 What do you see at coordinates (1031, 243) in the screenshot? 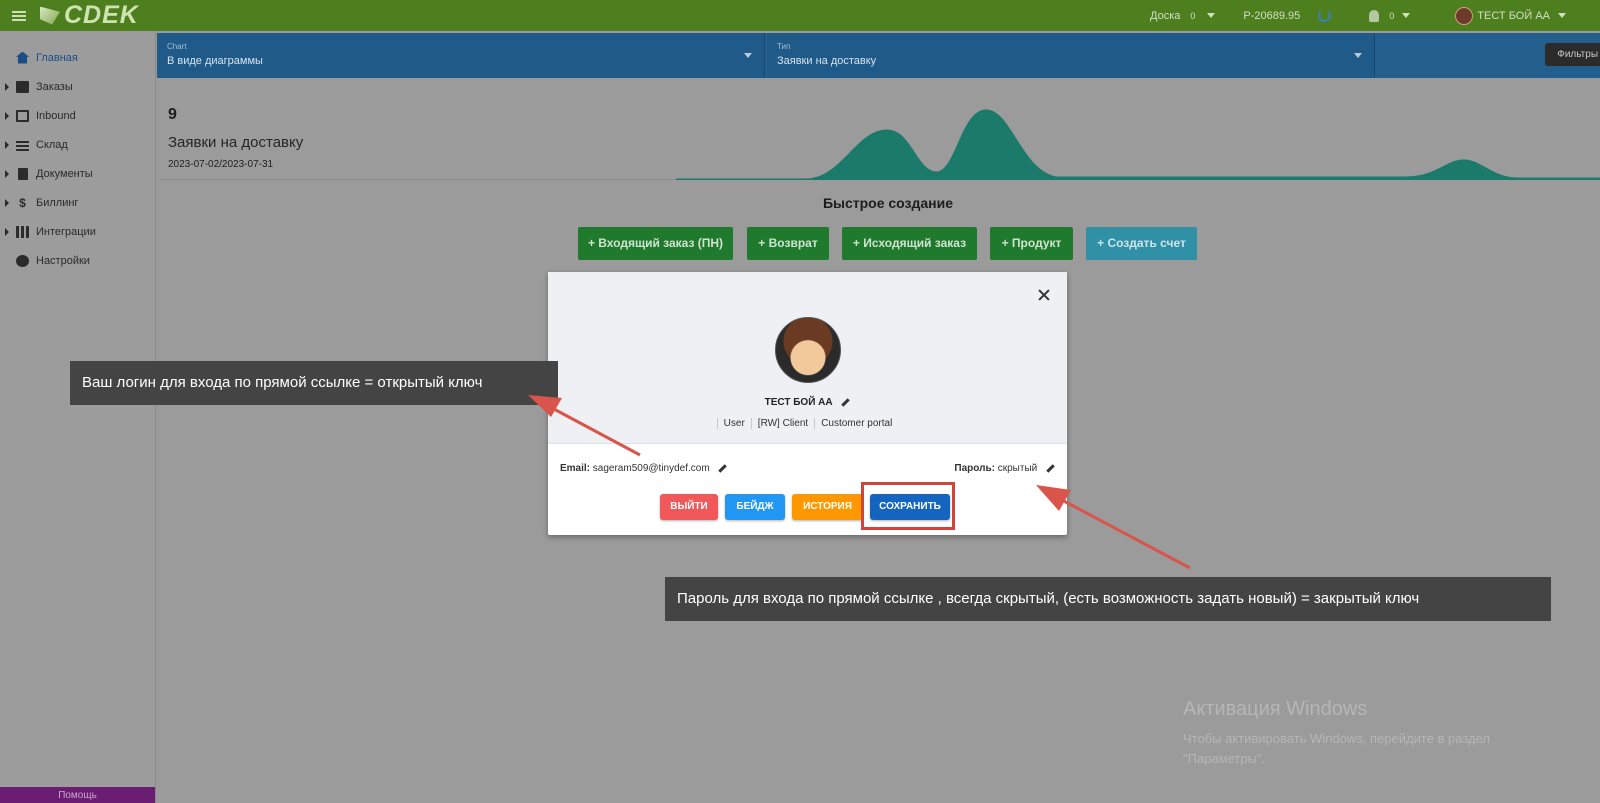
I see `quick-create-product-button: + Продукт` at bounding box center [1031, 243].